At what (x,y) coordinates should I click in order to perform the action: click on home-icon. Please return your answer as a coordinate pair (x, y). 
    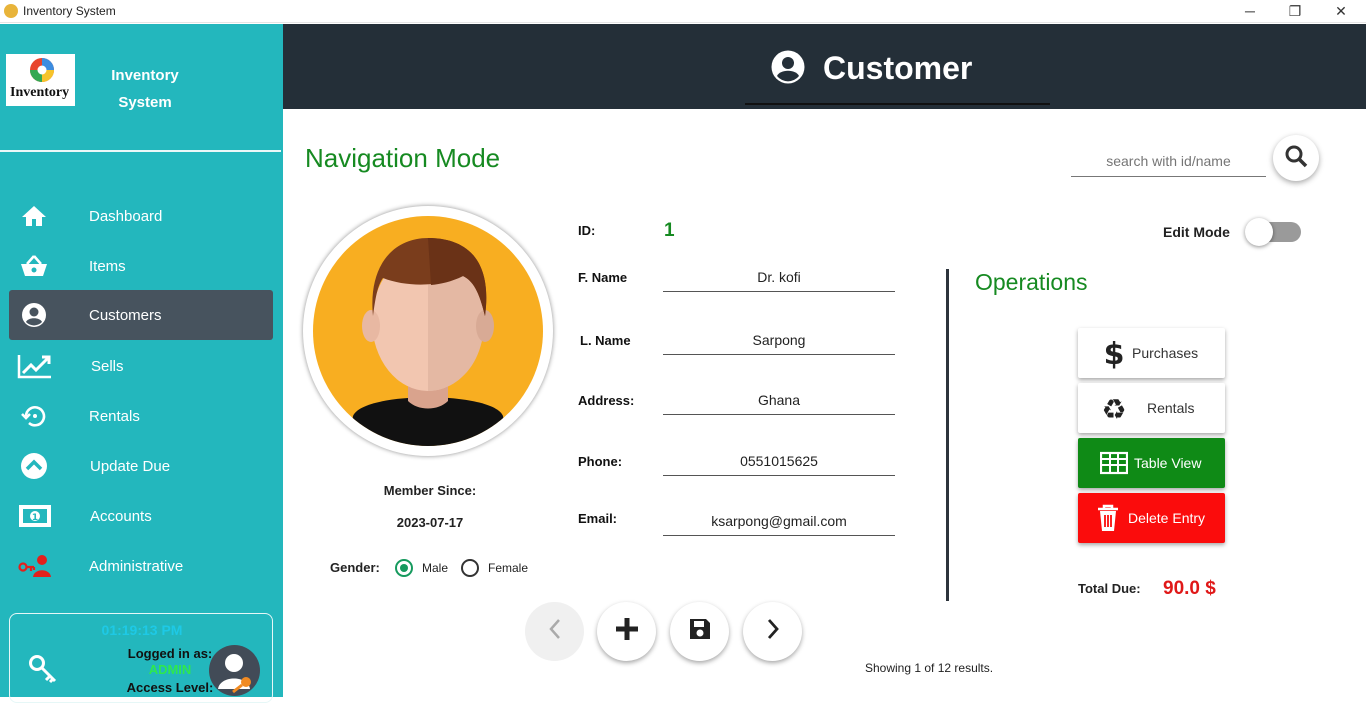
    Looking at the image, I should click on (34, 216).